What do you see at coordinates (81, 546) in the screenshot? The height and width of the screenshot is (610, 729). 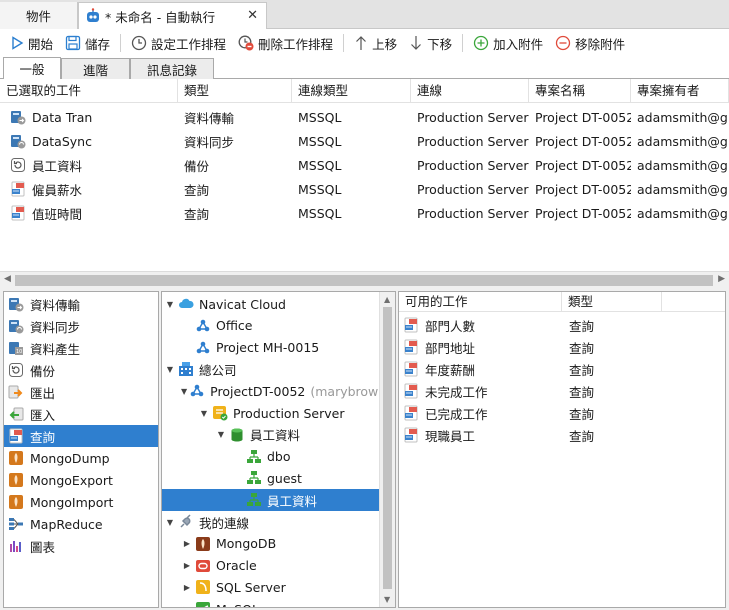 I see `job-type-item: 圖表` at bounding box center [81, 546].